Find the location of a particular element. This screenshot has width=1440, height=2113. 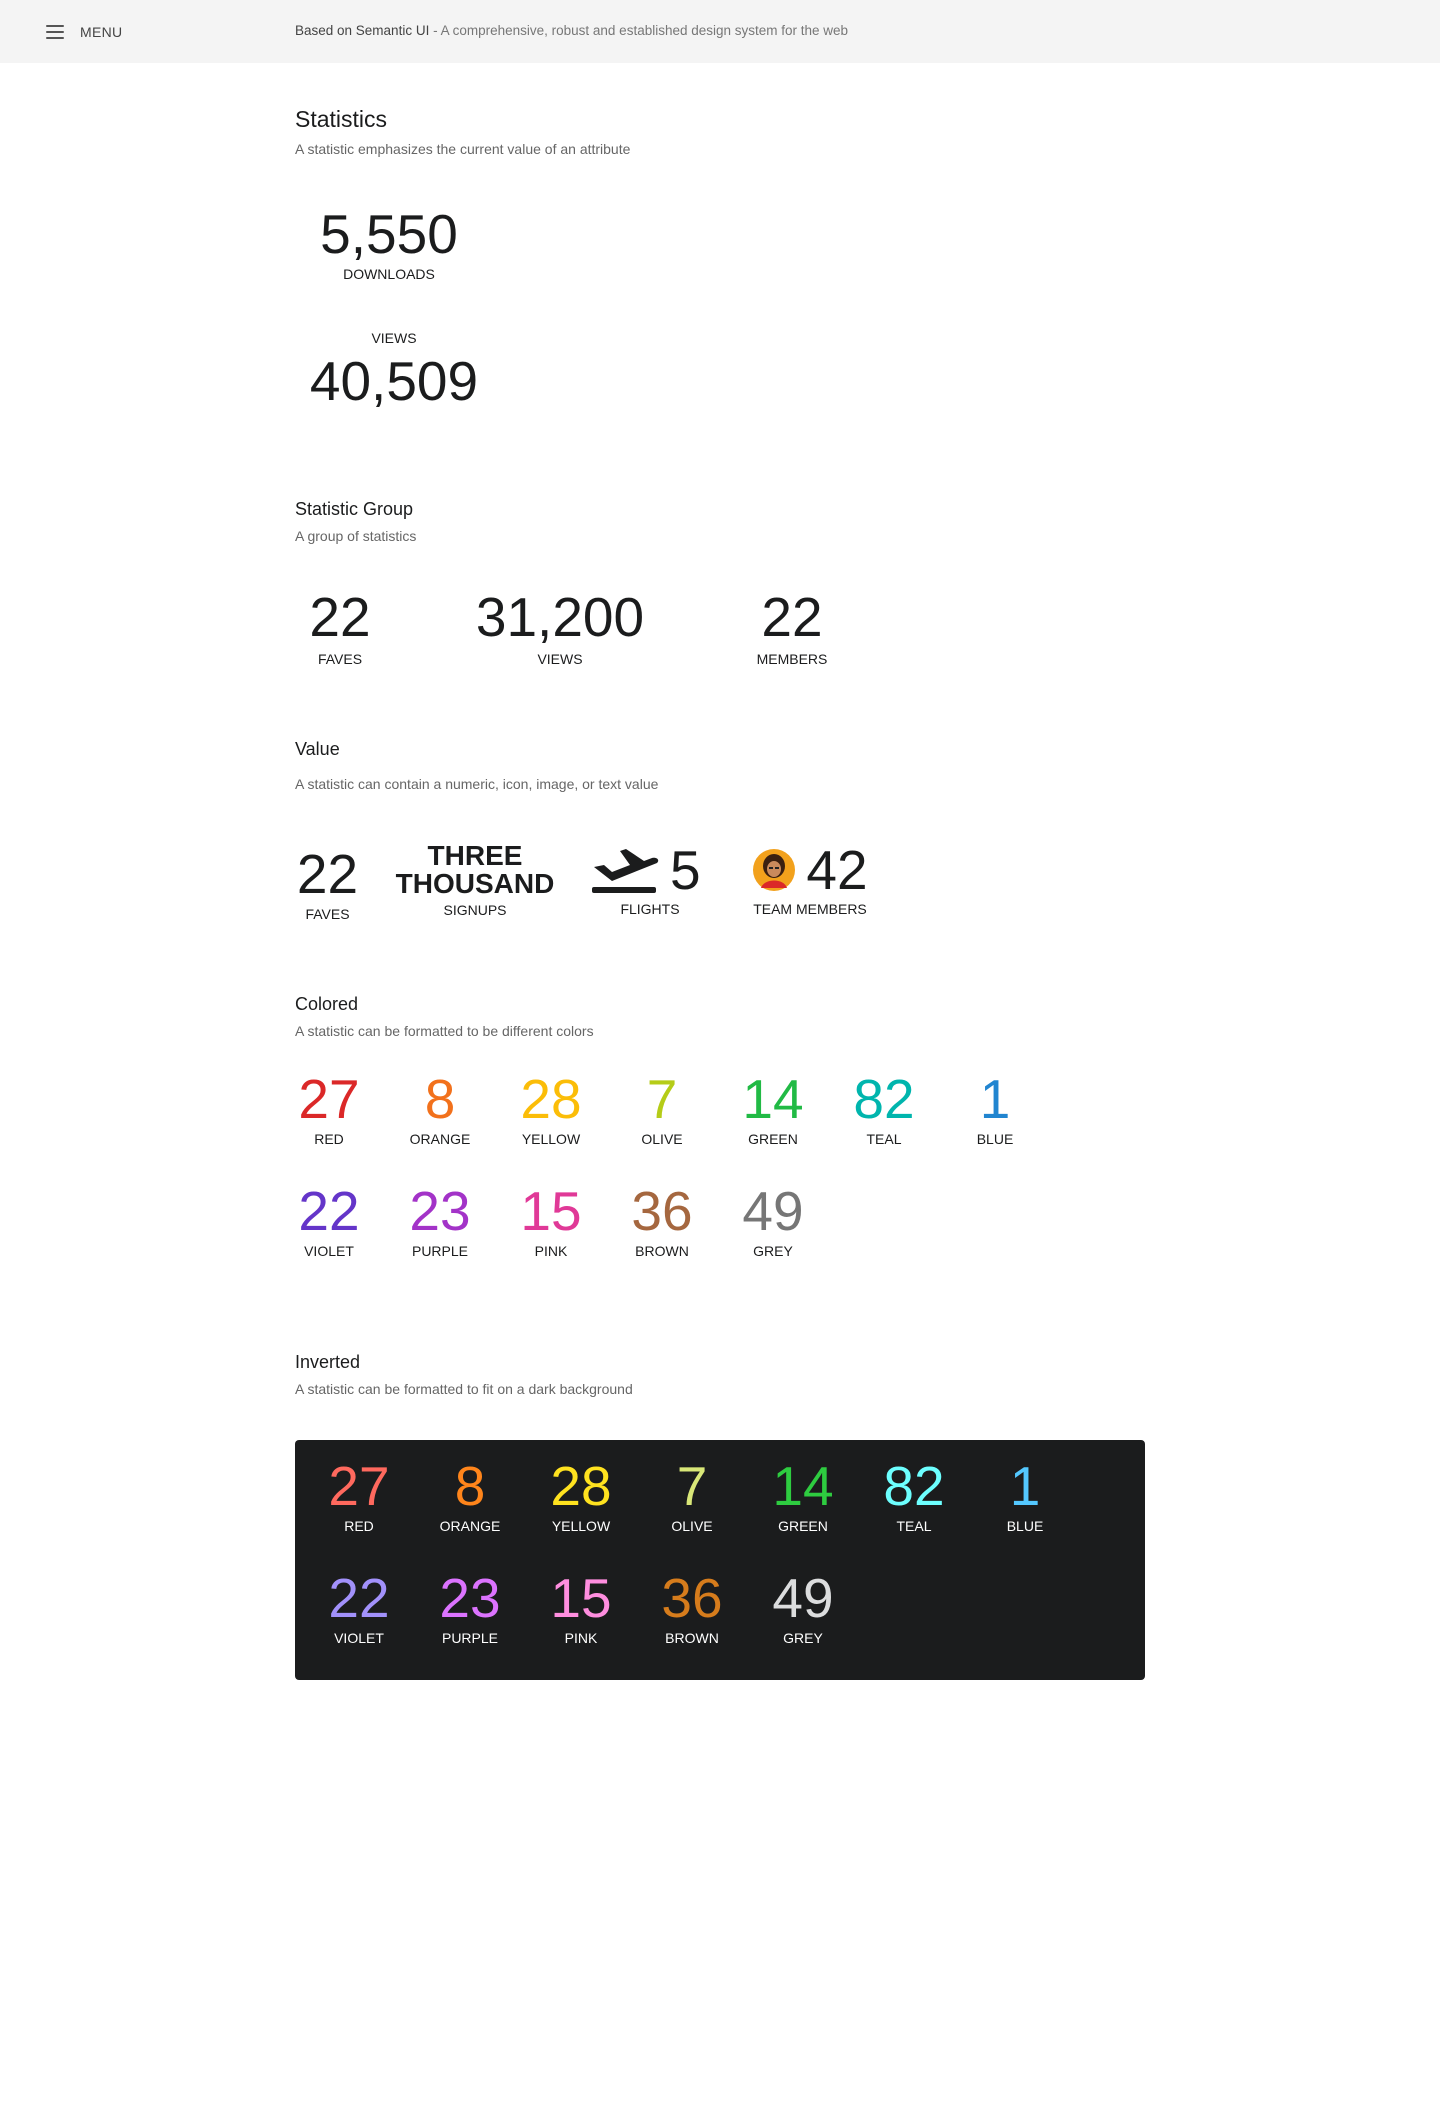

colored-statistic-purple: 23 PURPLE is located at coordinates (440, 1220).